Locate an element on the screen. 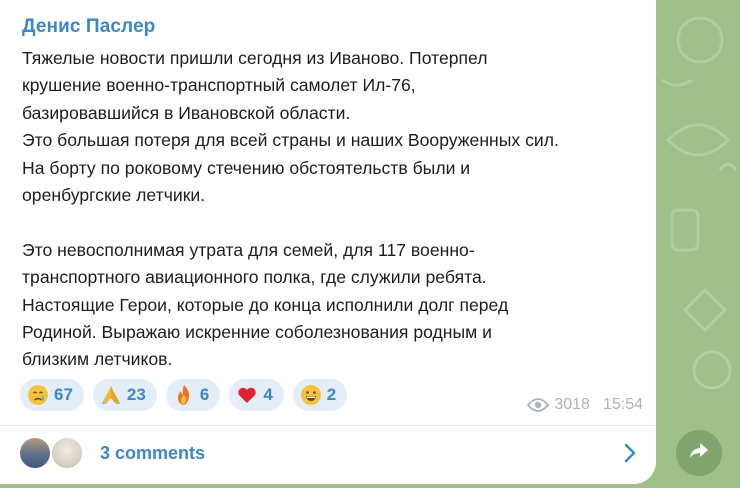  view-count: 3018 is located at coordinates (572, 404).